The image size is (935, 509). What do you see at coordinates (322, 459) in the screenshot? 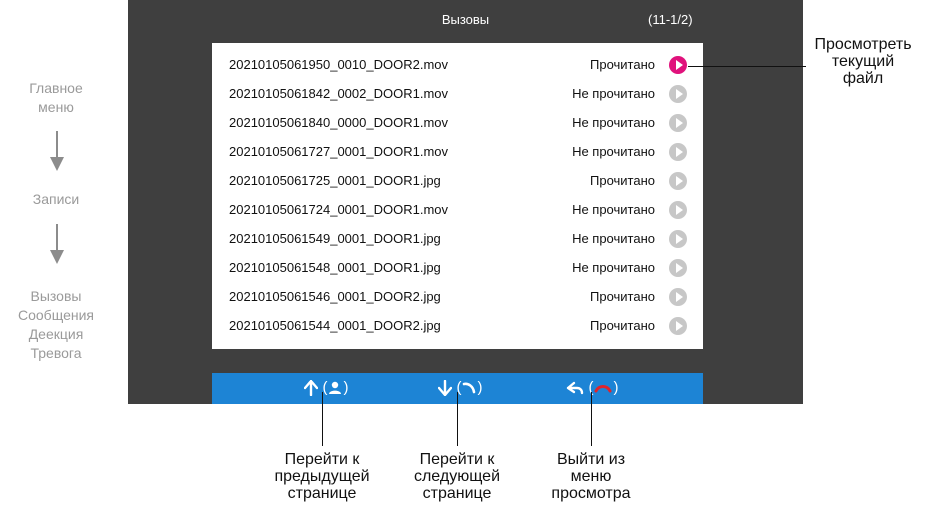
I see `callout-prev-page-line1: Перейти к` at bounding box center [322, 459].